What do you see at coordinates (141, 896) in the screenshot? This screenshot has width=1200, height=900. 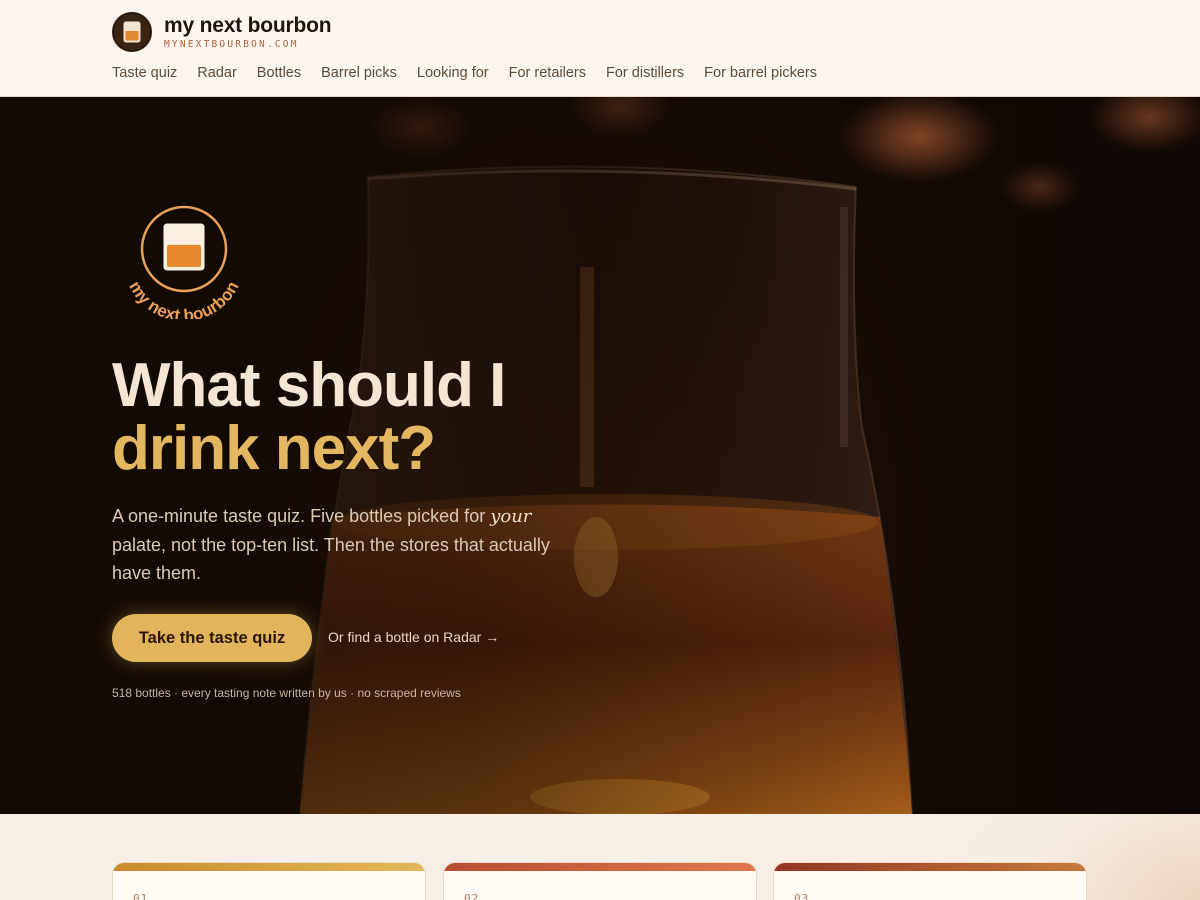 I see `card-number: 01` at bounding box center [141, 896].